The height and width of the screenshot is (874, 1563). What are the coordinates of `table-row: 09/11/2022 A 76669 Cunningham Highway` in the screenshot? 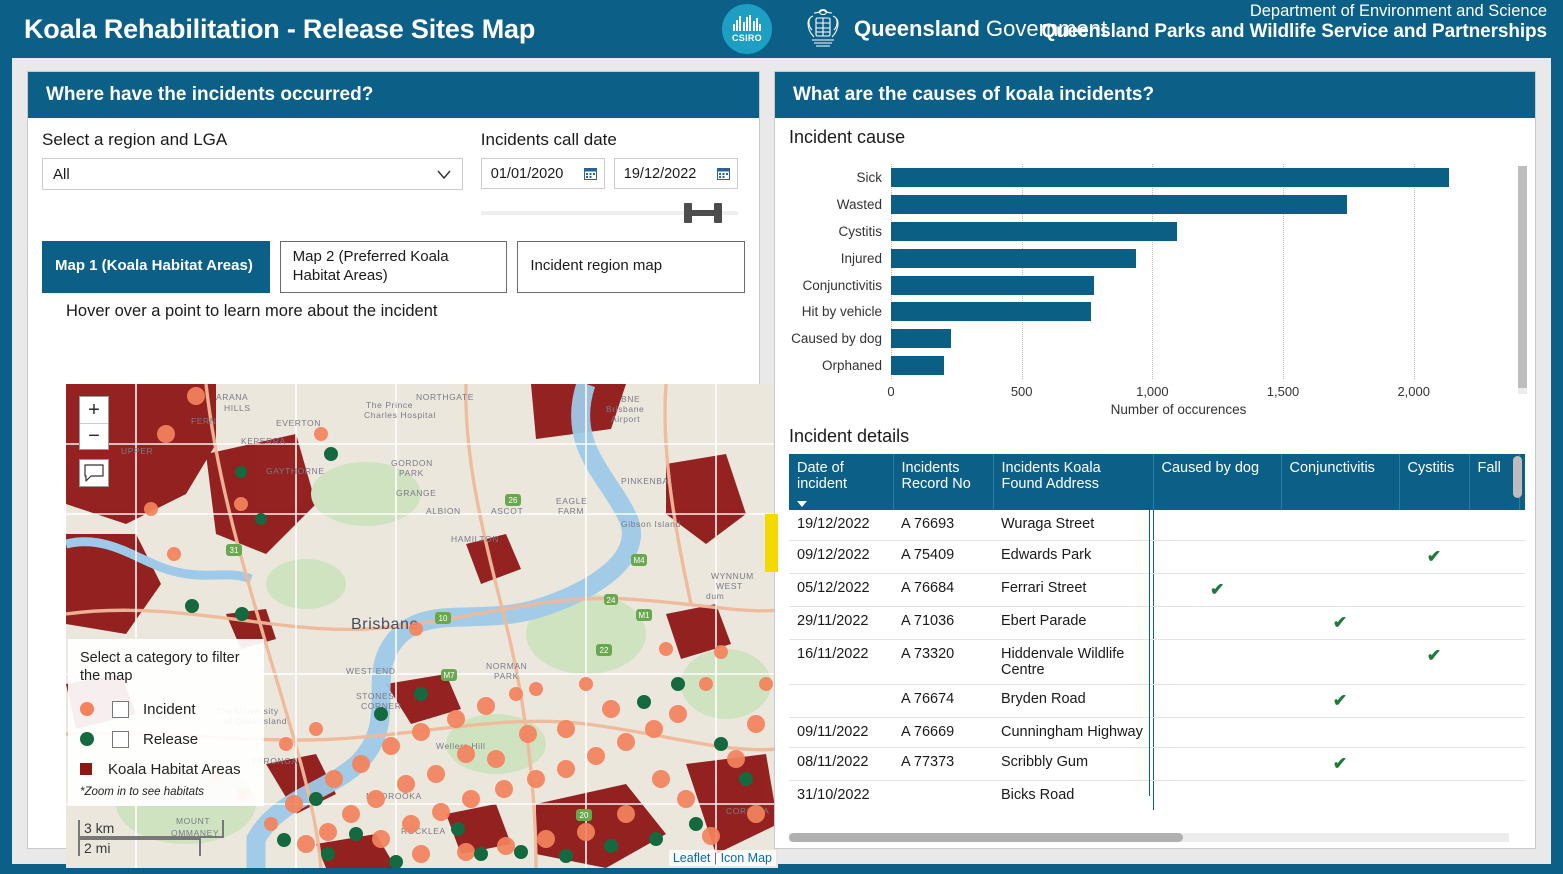 It's located at (1157, 732).